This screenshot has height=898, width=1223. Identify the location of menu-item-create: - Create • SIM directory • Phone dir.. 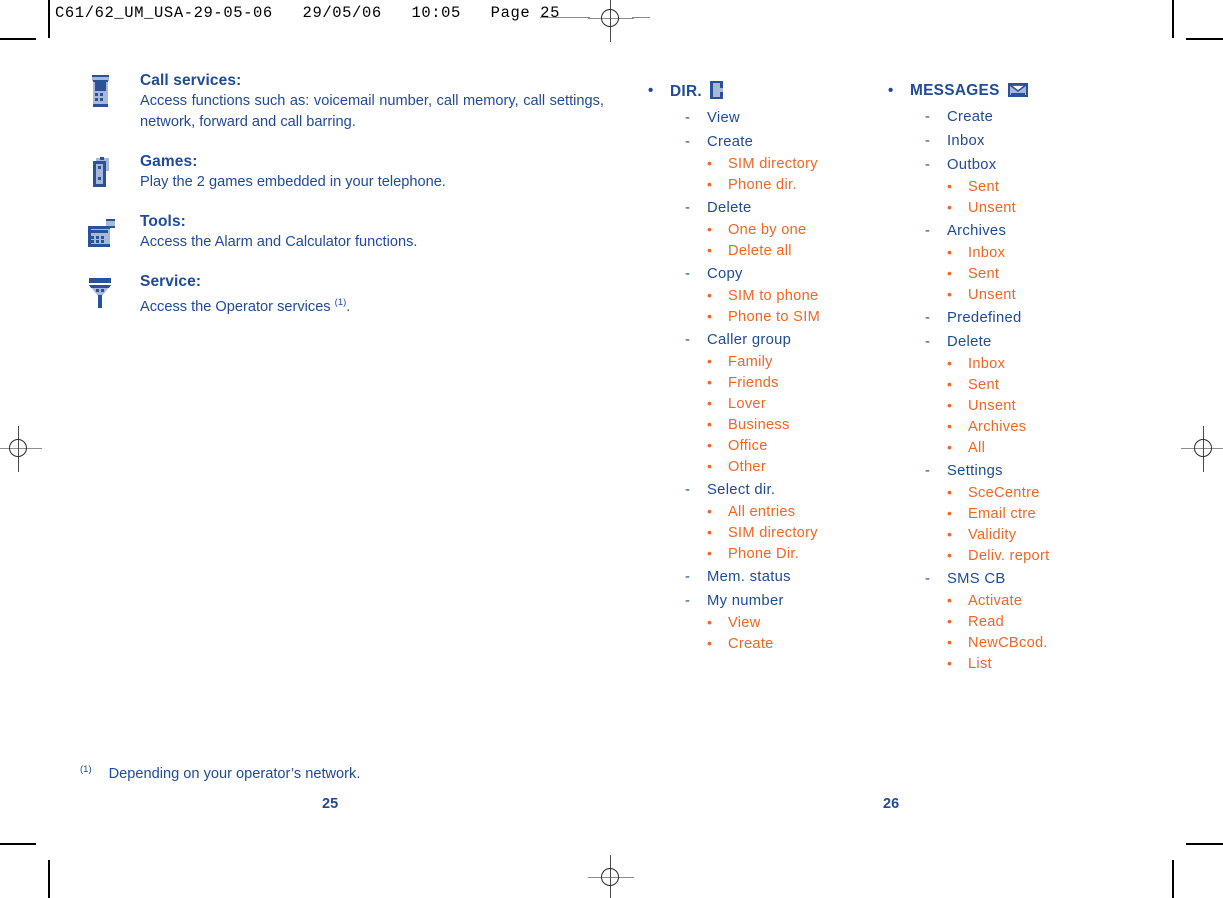
(774, 163).